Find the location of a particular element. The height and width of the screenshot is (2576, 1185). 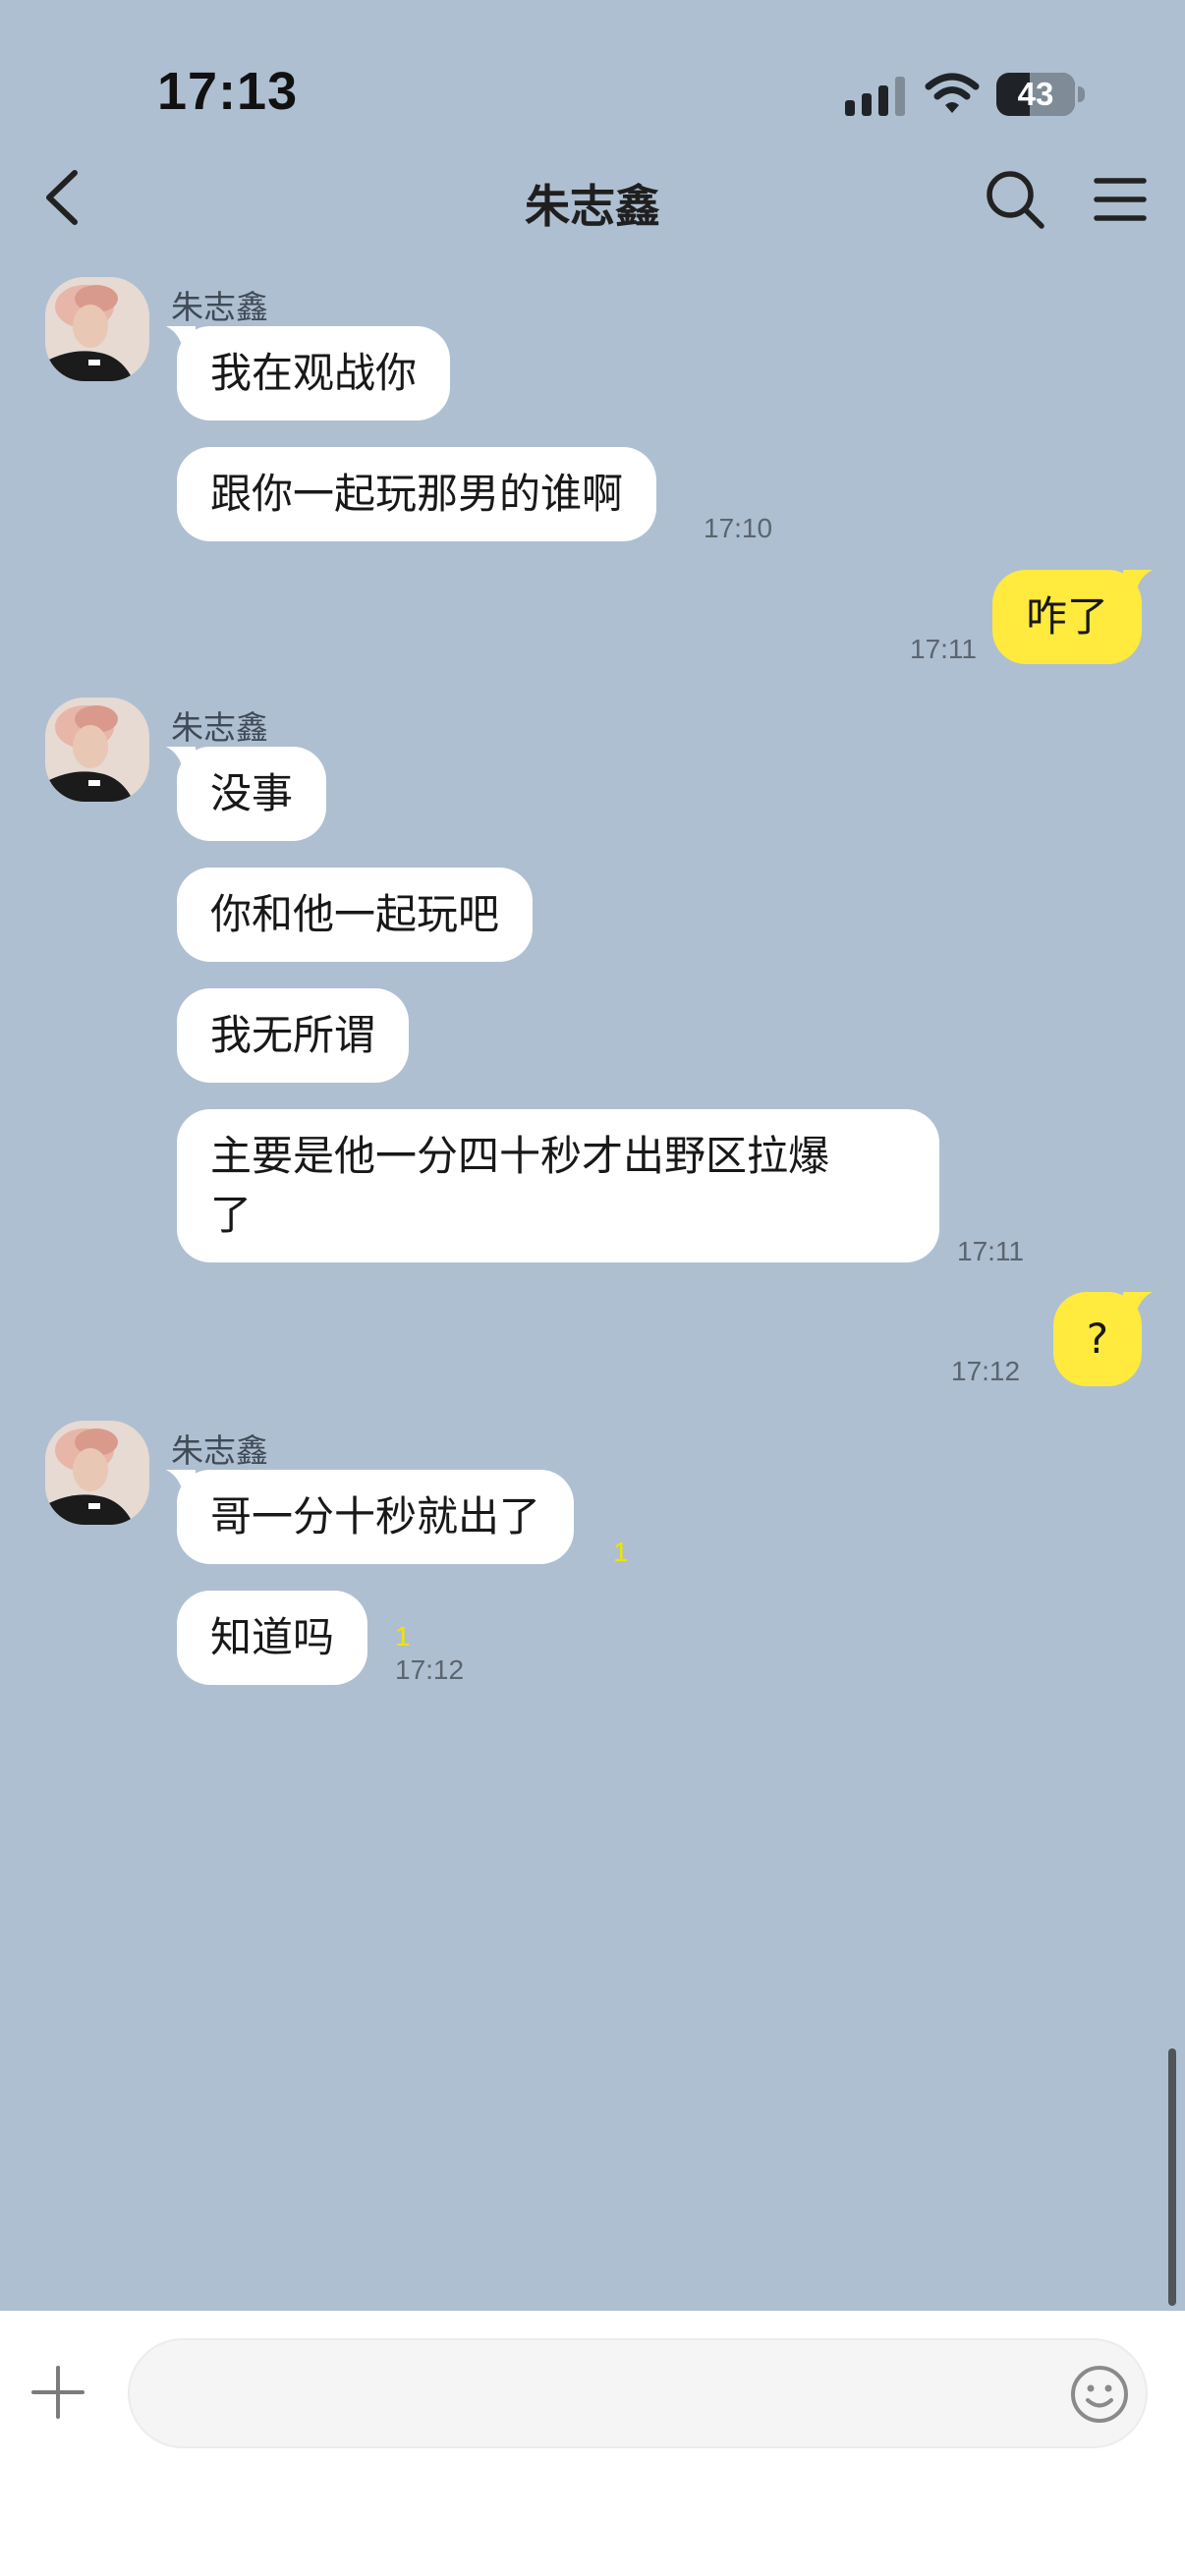

chat-header: 朱志鑫 is located at coordinates (592, 201).